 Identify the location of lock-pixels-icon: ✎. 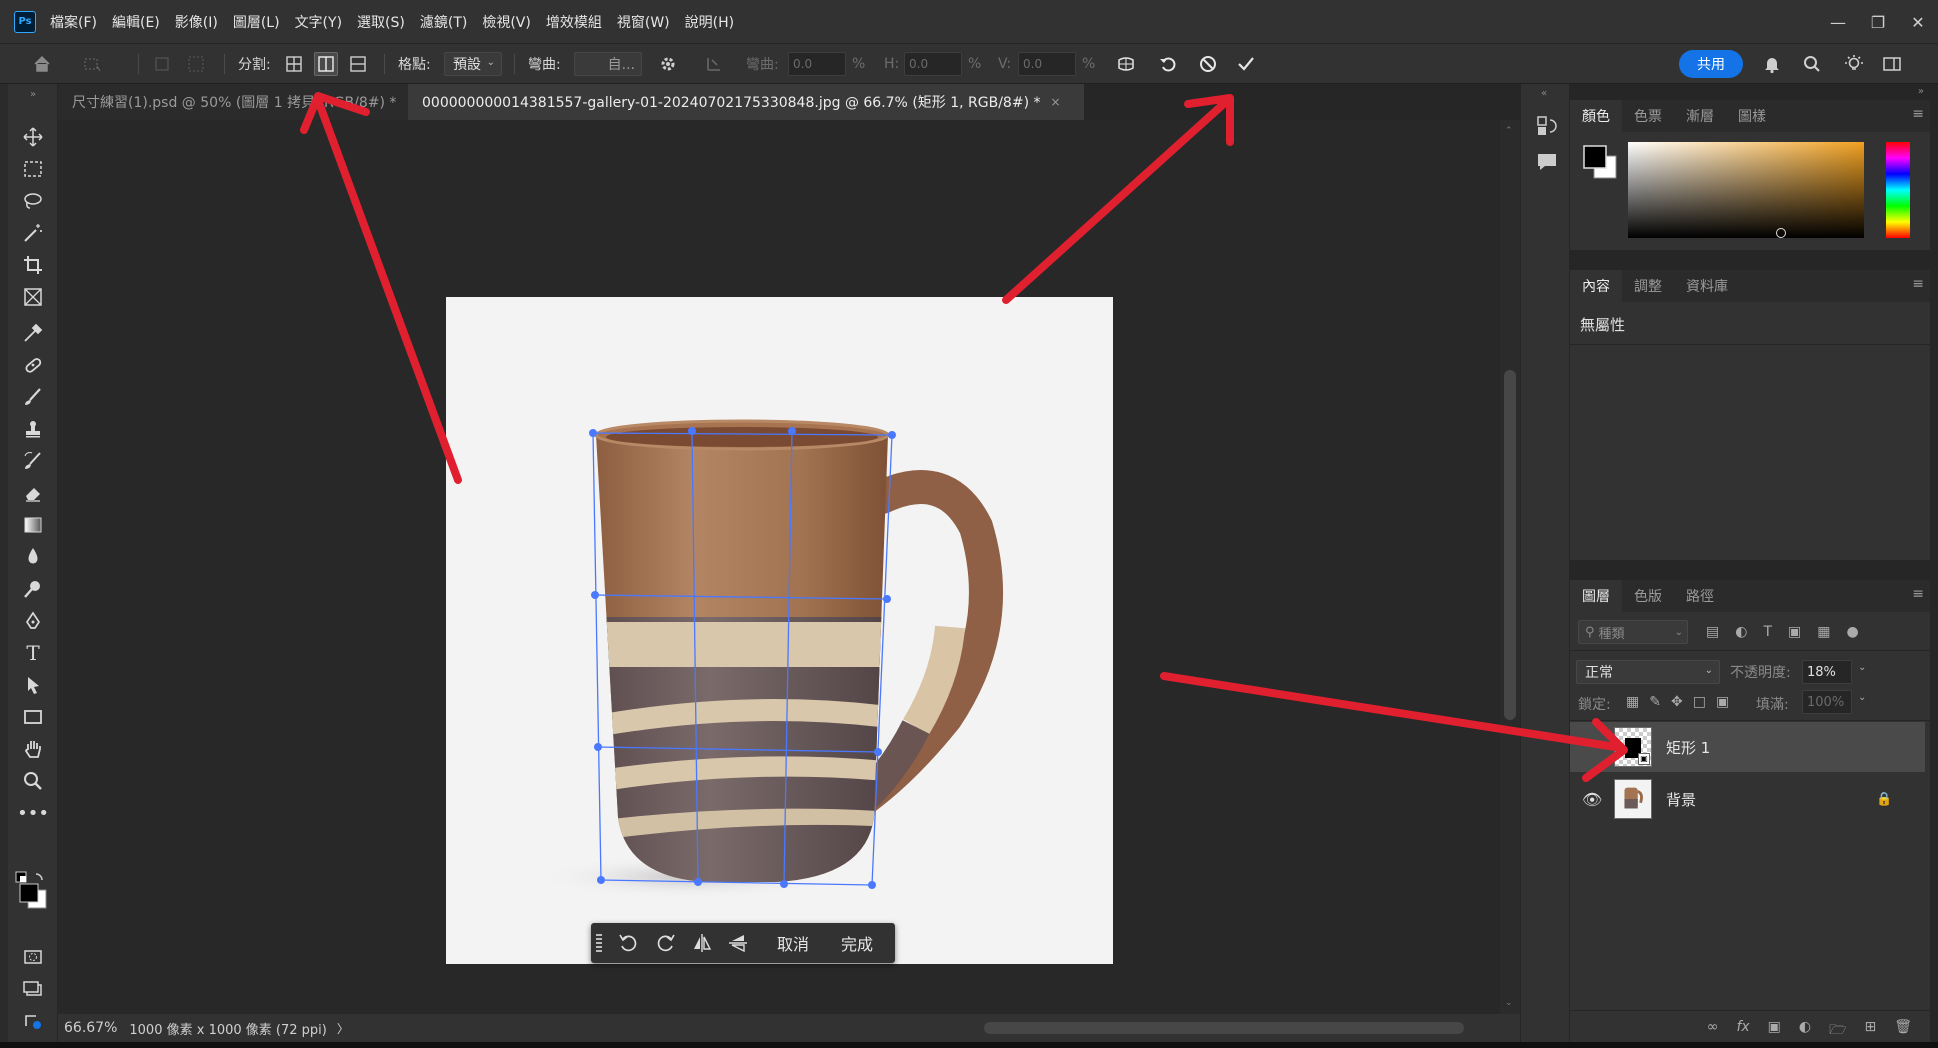
(1655, 702).